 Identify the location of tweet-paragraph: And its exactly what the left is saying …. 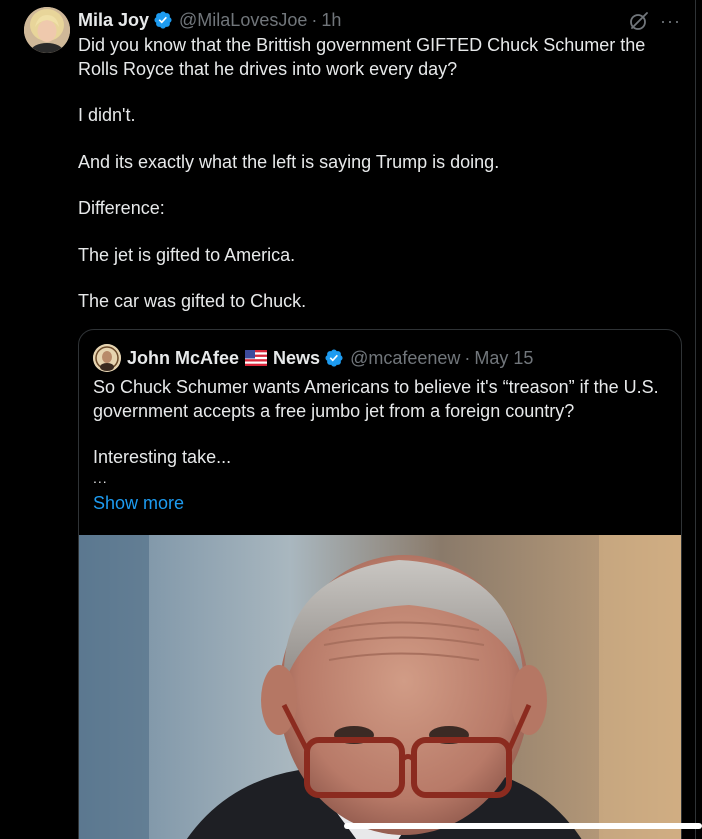
(289, 161).